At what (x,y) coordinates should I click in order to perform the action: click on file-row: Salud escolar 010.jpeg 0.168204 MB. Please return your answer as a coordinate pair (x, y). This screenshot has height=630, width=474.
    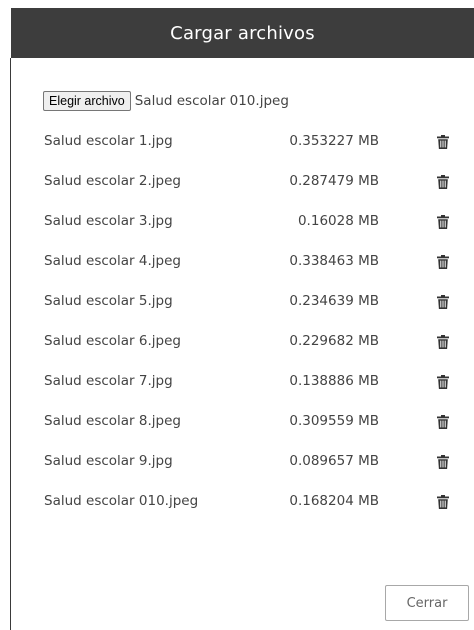
    Looking at the image, I should click on (237, 502).